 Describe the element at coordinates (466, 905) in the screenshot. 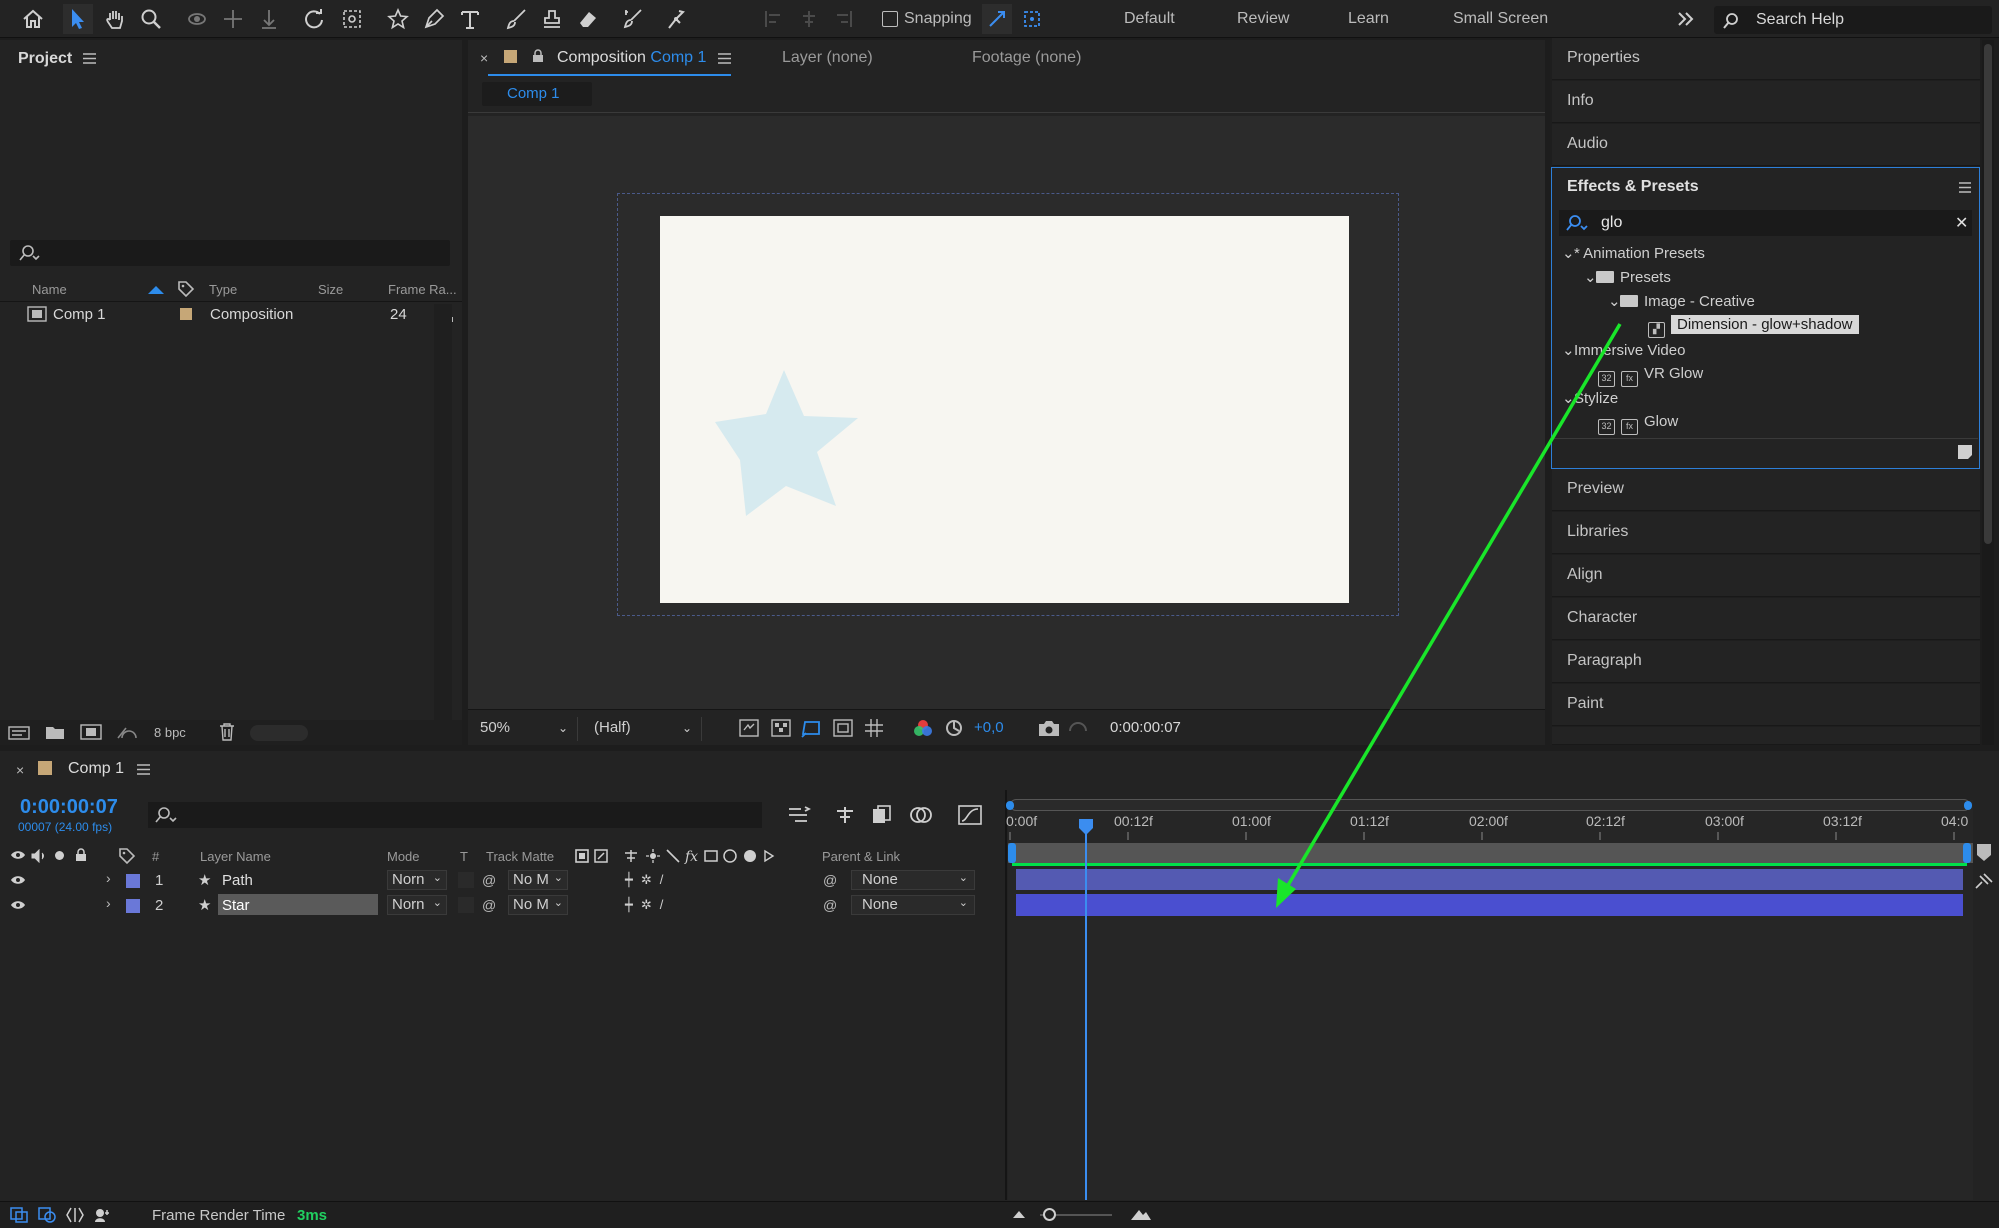

I see `preserve-transparency-toggle` at that location.